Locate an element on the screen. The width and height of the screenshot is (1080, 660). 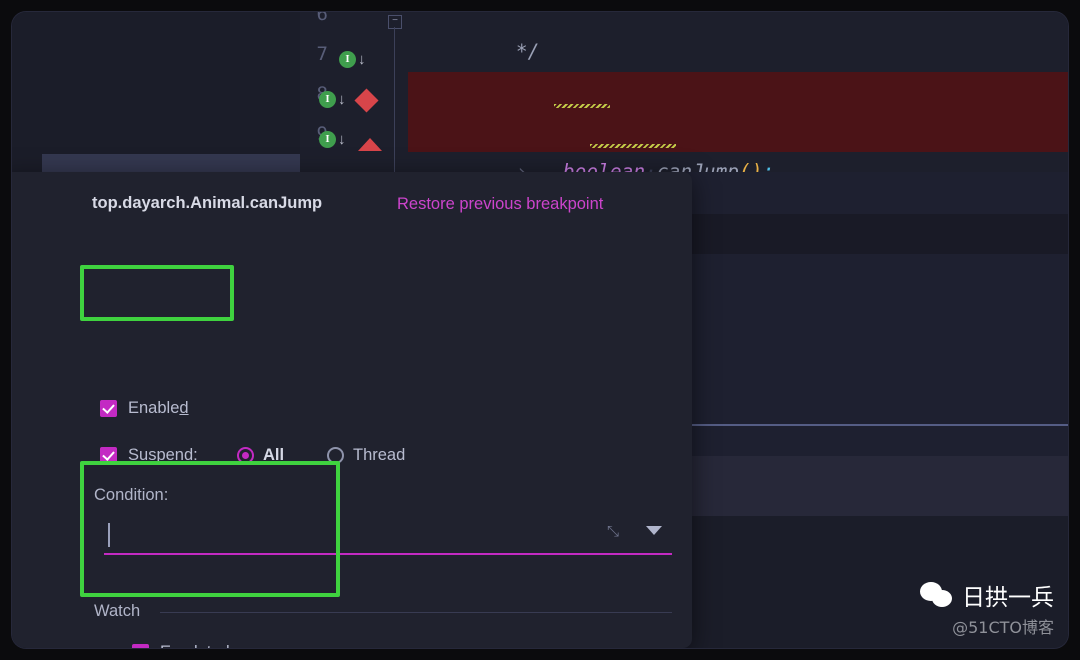
run-gutter-icon-line8: I is located at coordinates (327, 99).